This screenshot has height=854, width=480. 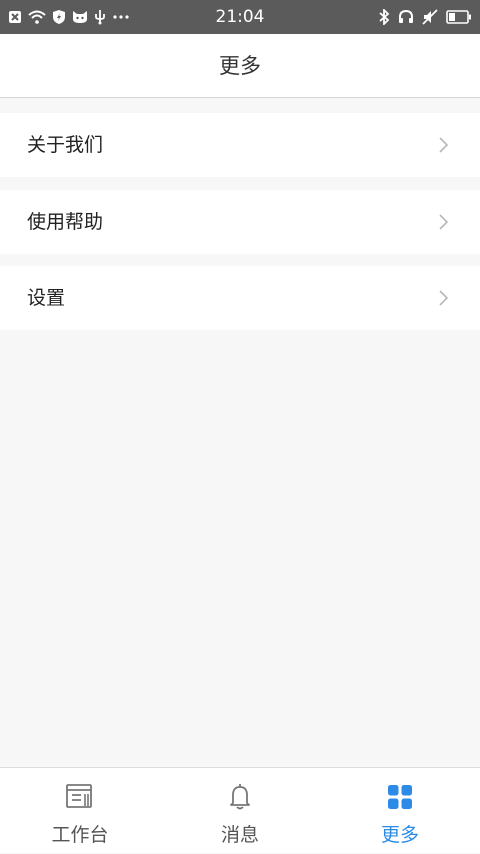 What do you see at coordinates (80, 797) in the screenshot?
I see `workbench-icon` at bounding box center [80, 797].